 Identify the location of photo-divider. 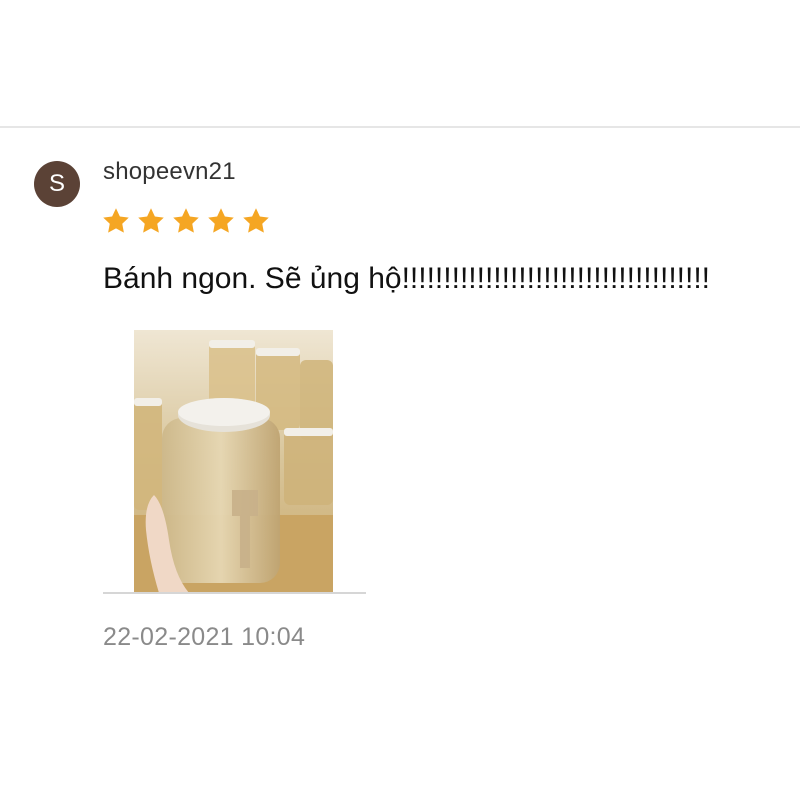
(234, 593).